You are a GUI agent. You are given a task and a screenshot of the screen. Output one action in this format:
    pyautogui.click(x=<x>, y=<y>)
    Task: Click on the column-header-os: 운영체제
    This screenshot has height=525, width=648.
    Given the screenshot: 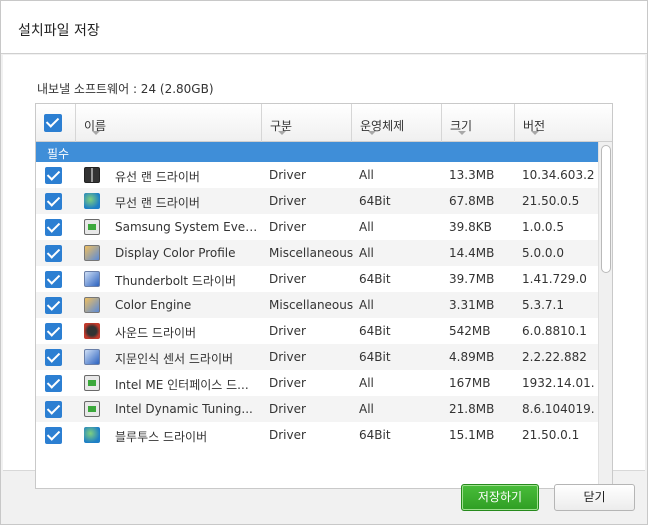 What is the action you would take?
    pyautogui.click(x=397, y=123)
    